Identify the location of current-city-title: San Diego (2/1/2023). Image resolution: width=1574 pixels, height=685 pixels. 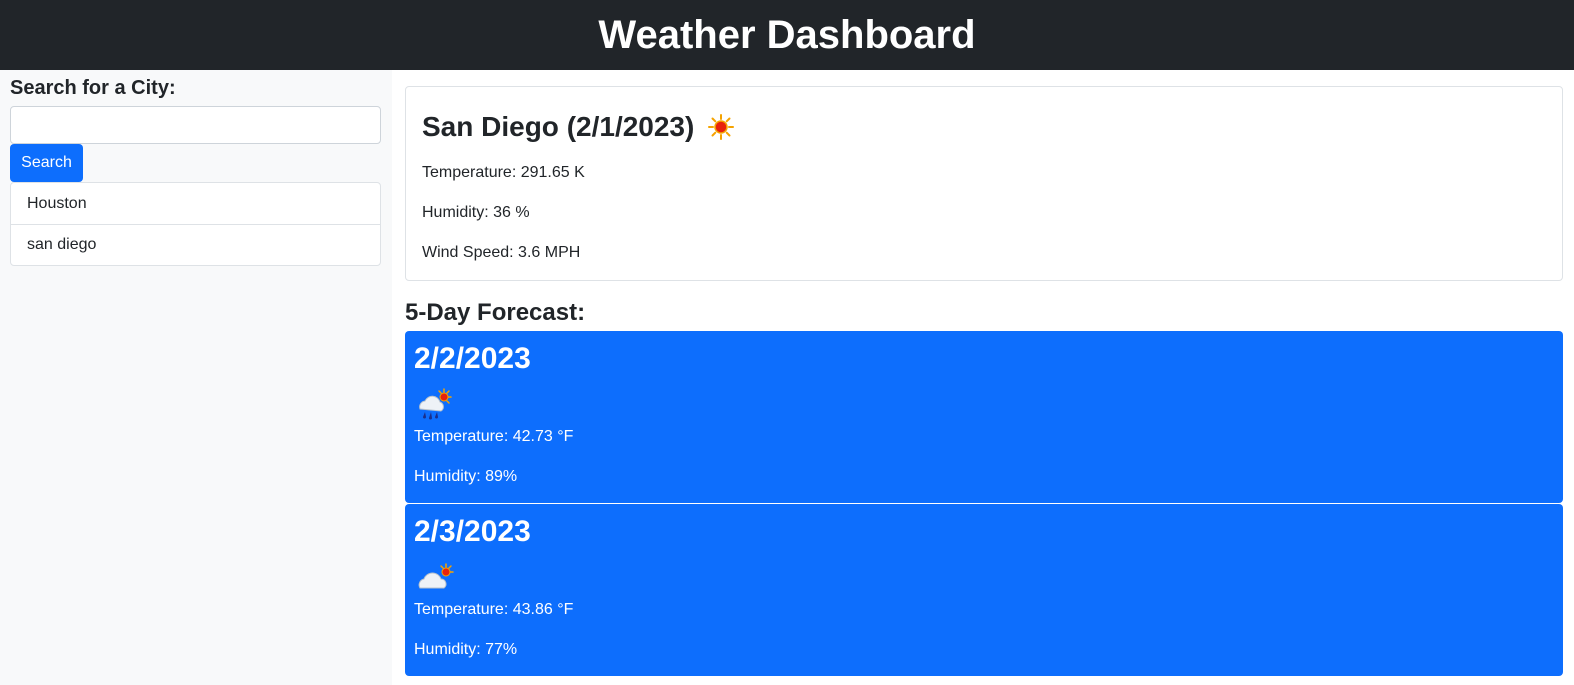
(558, 126).